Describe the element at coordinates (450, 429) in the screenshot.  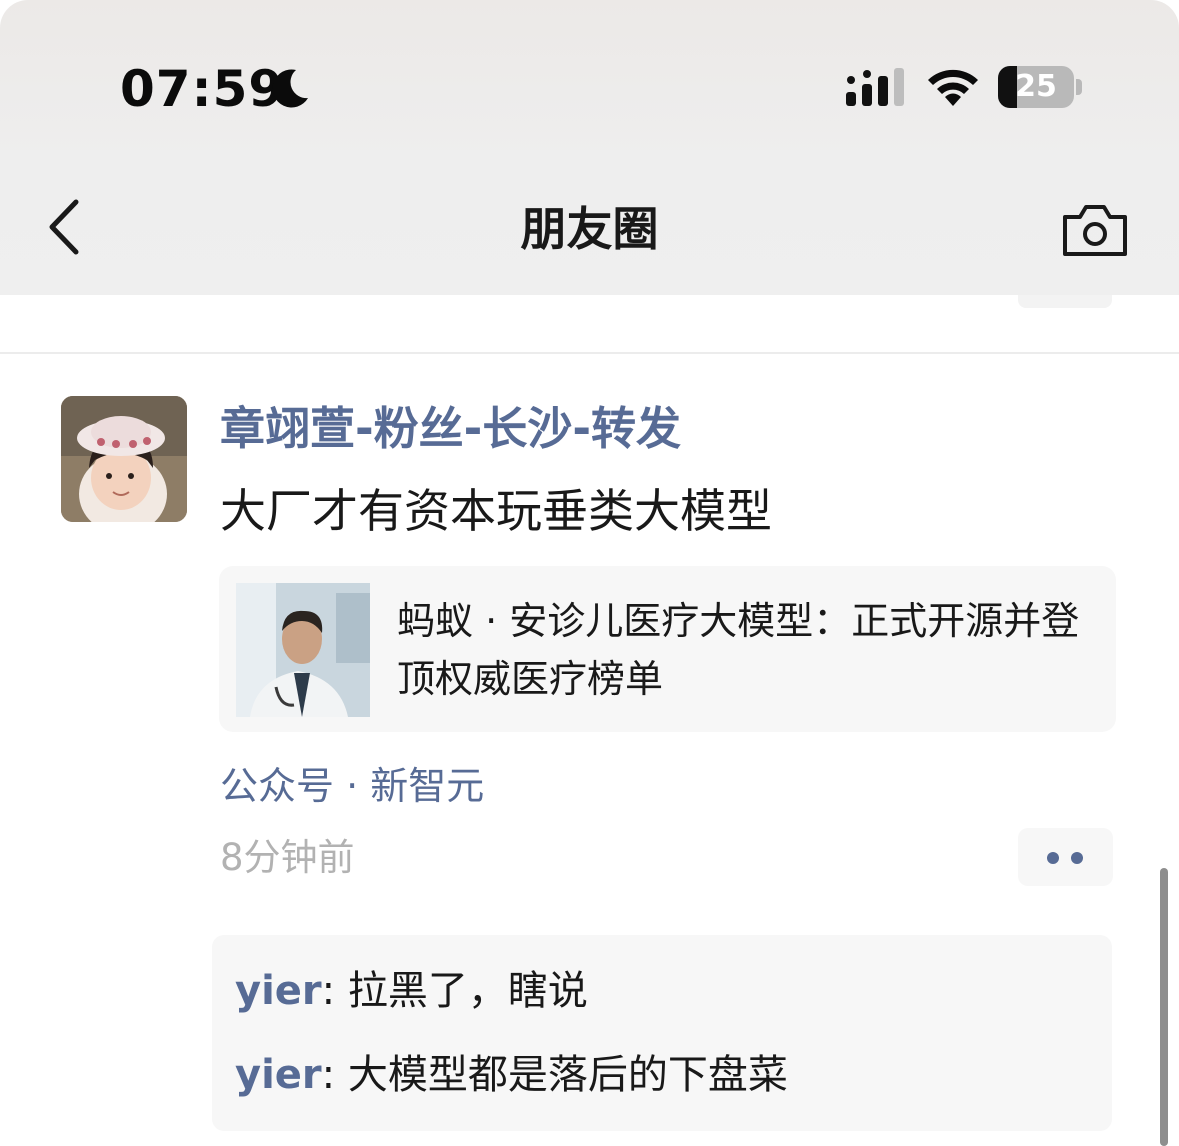
I see `post-author-name: 章翊萱-粉丝-长沙-转发` at that location.